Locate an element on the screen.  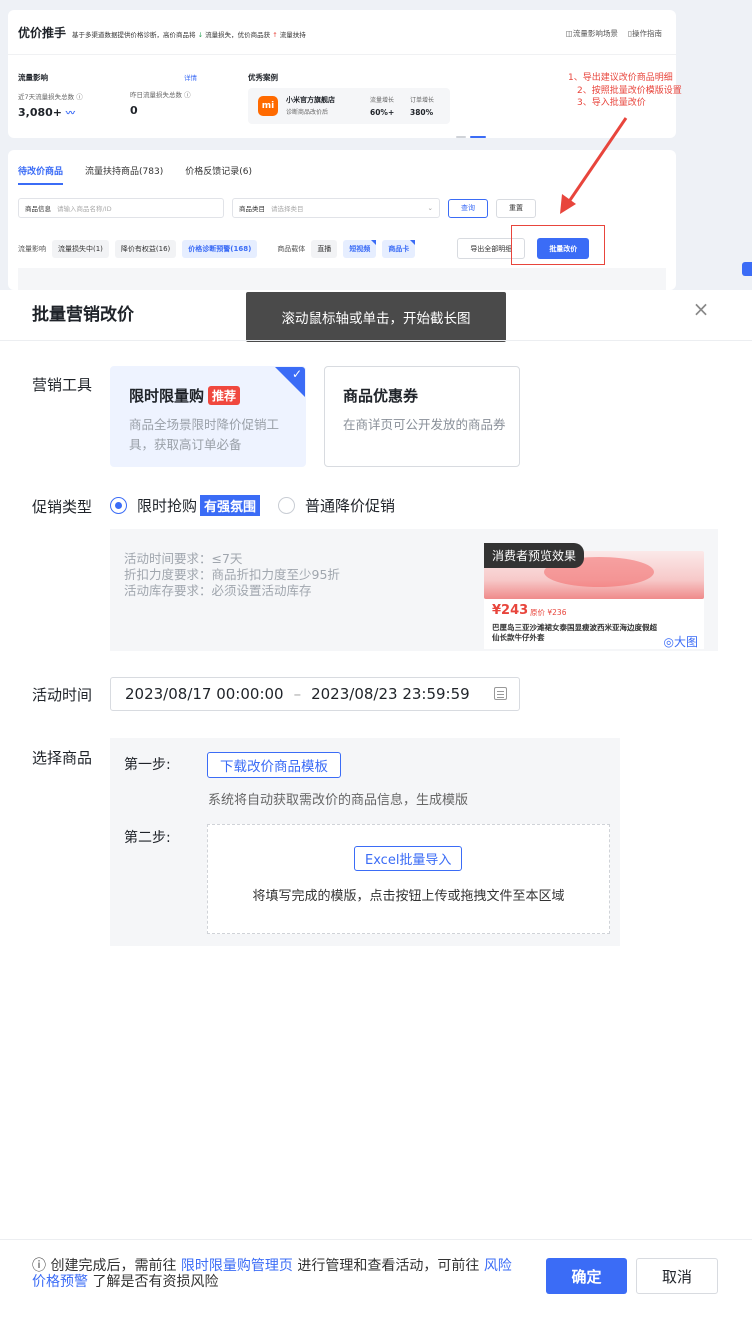
carrier-live: 直播 is located at coordinates (324, 248).